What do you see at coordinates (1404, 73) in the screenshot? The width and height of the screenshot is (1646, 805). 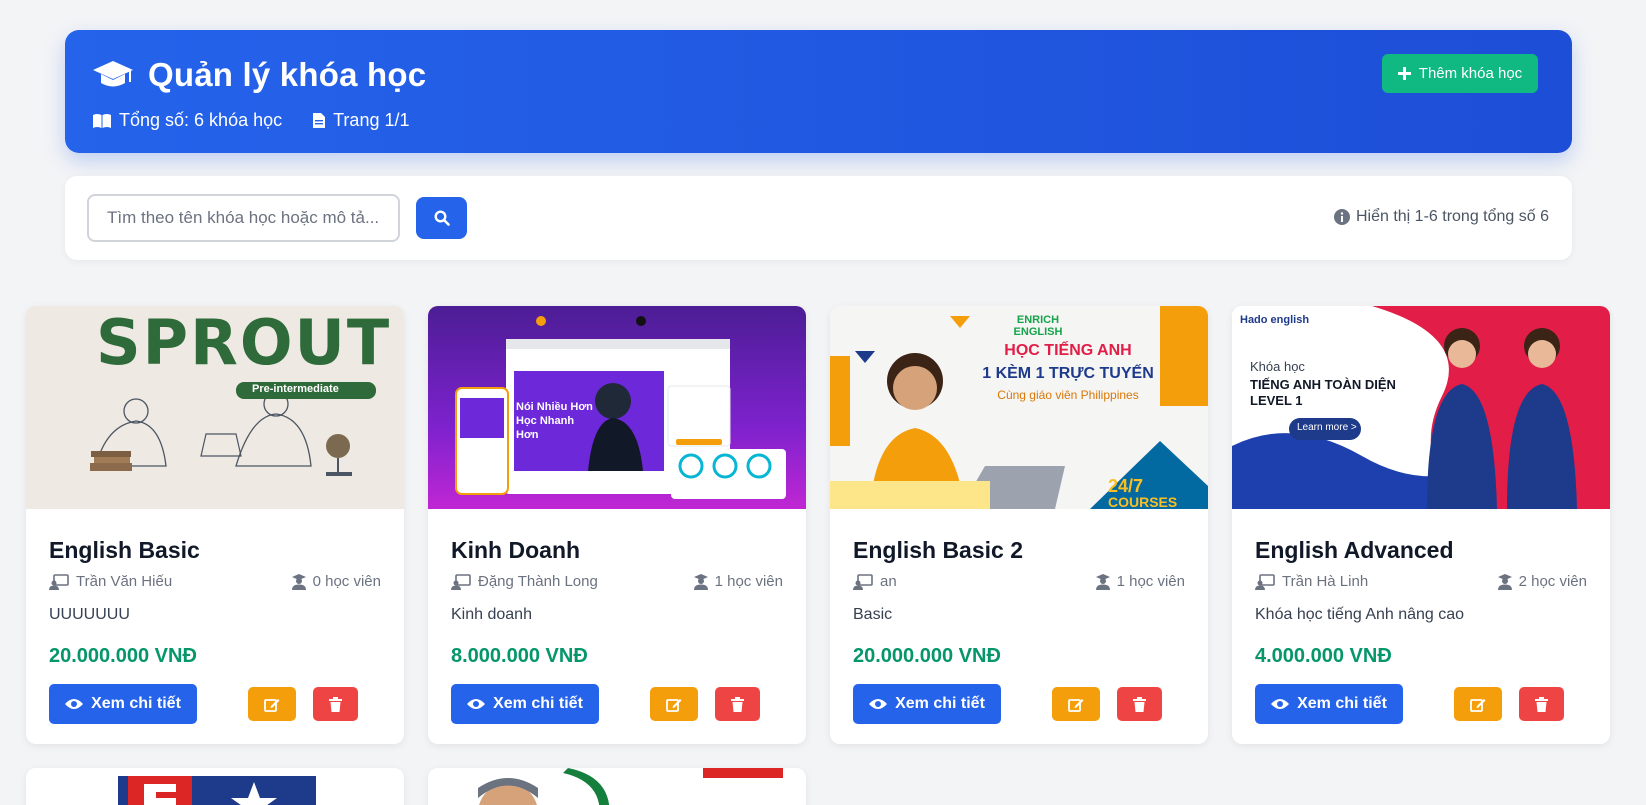 I see `plus-icon` at bounding box center [1404, 73].